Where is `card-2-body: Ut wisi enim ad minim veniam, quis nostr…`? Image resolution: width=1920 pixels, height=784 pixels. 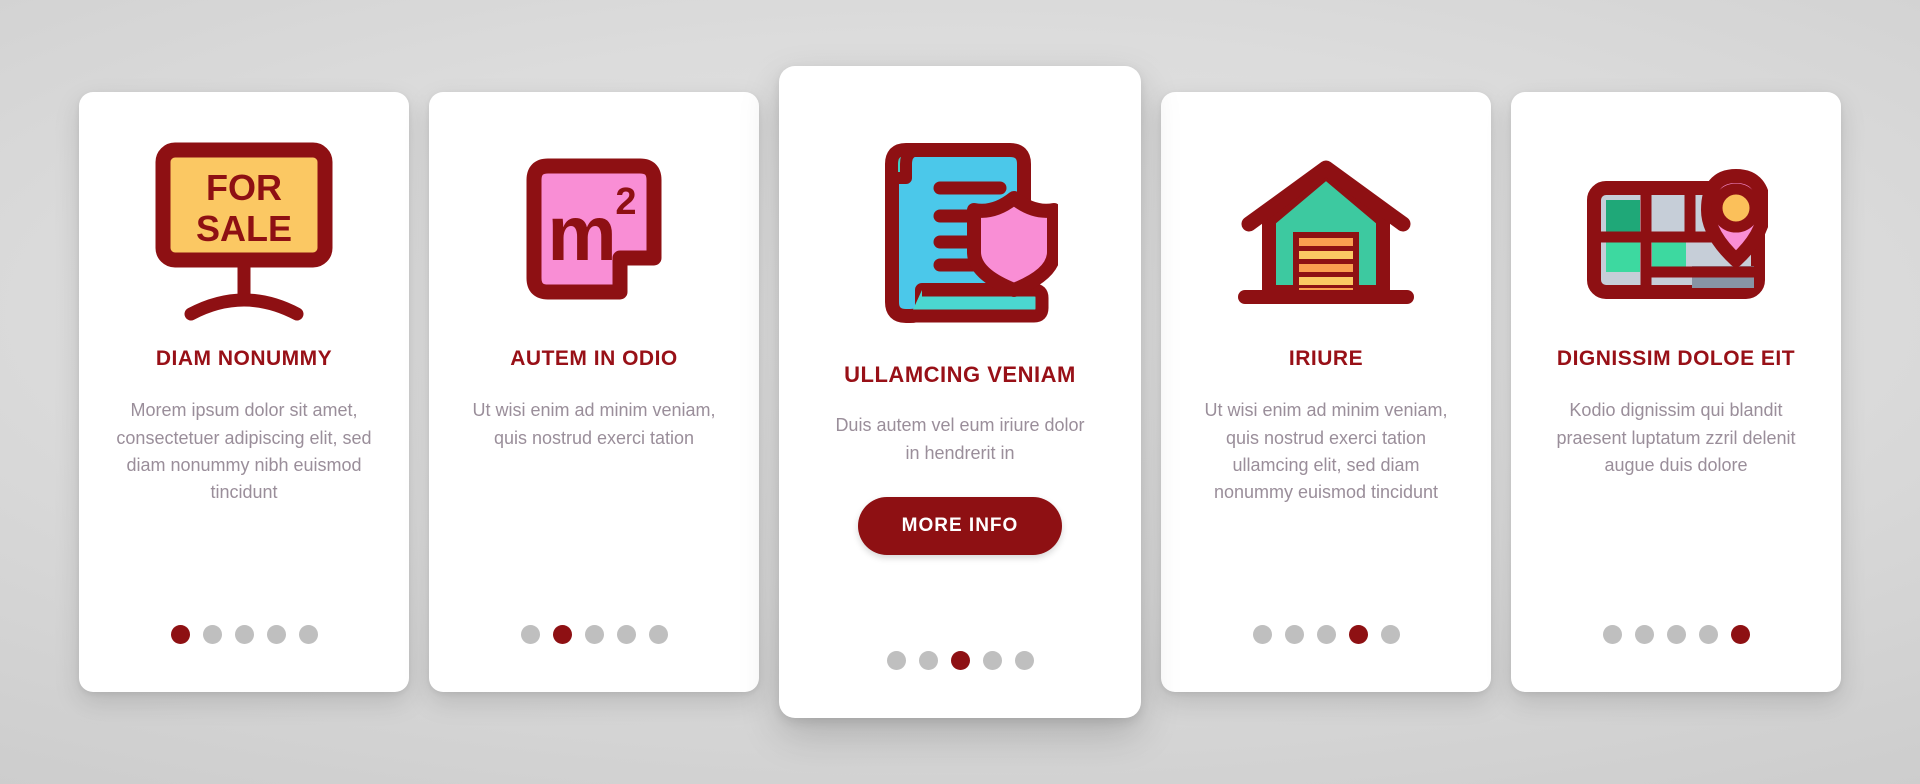
card-2-body: Ut wisi enim ad minim veniam, quis nostr… is located at coordinates (594, 424).